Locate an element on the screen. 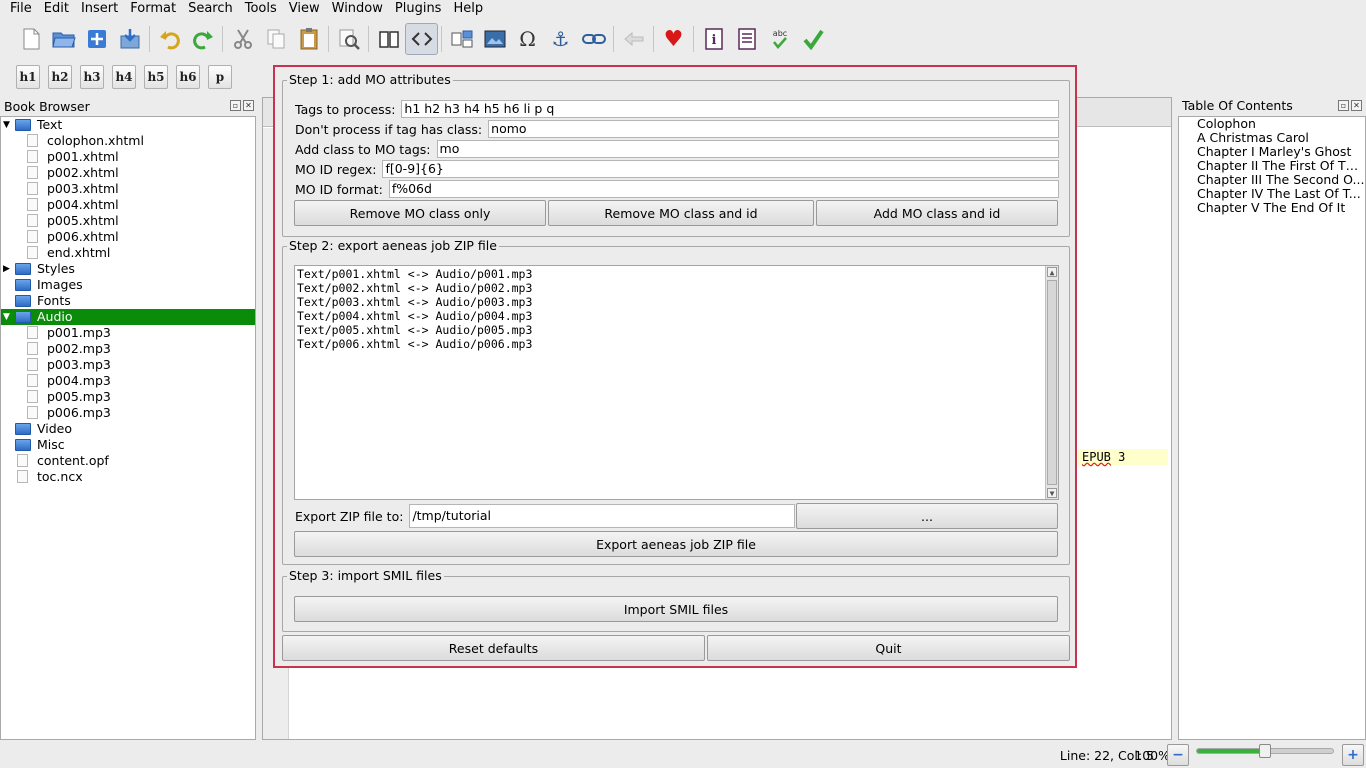 This screenshot has width=1366, height=768. tree-folder-item: ▼ Text is located at coordinates (128, 125).